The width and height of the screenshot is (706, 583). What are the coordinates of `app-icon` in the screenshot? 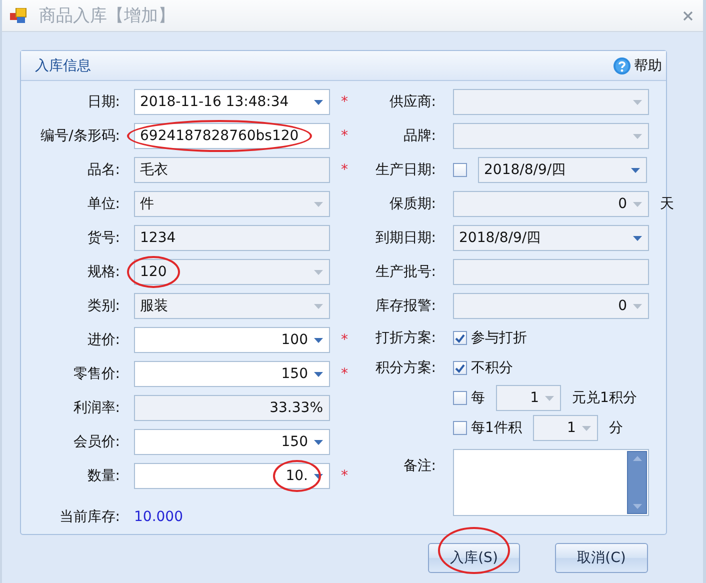 It's located at (18, 16).